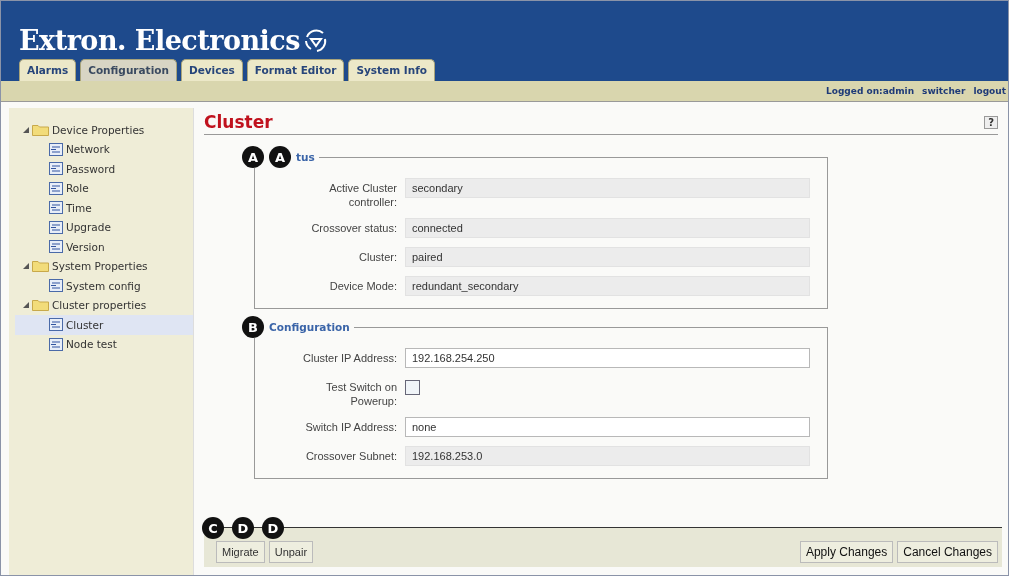  Describe the element at coordinates (104, 247) in the screenshot. I see `tree-item: Version` at that location.